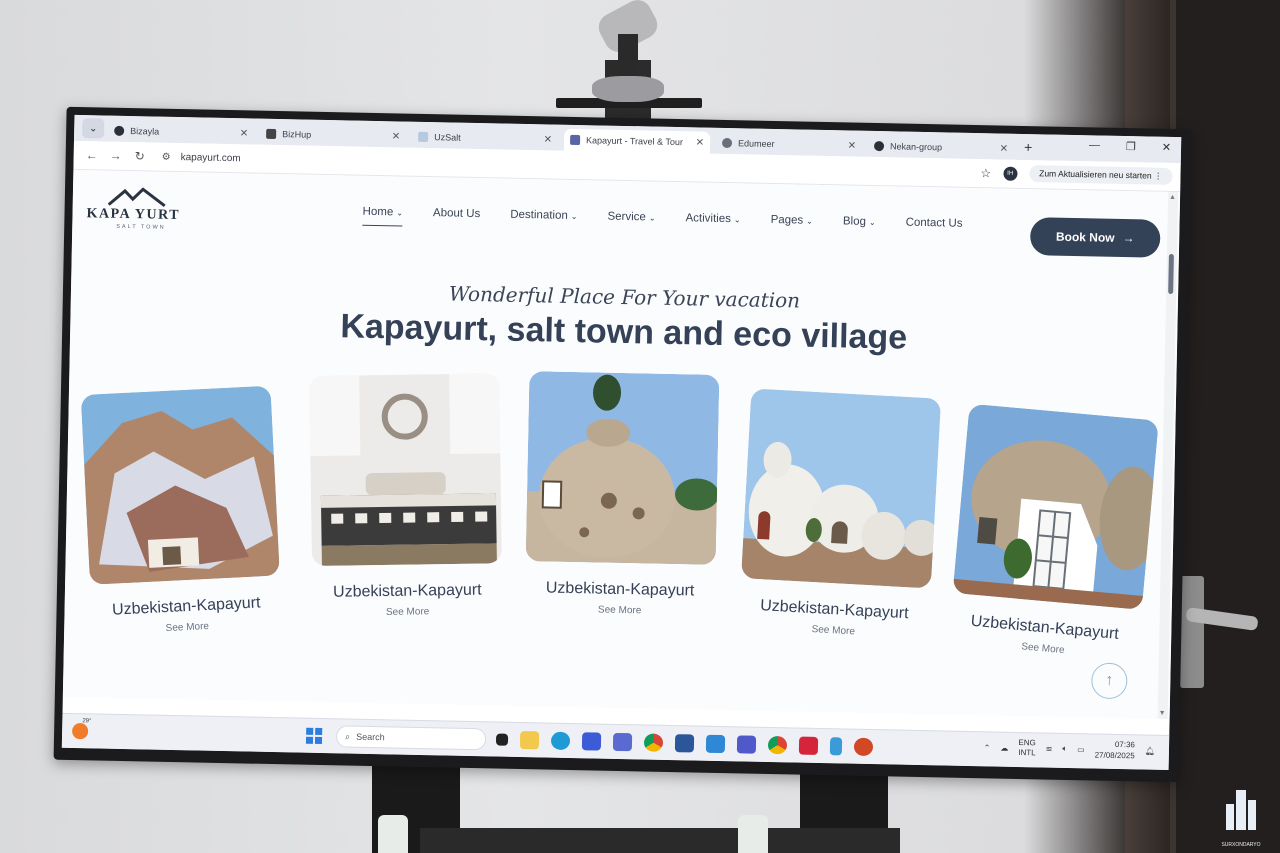 This screenshot has height=853, width=1280. Describe the element at coordinates (80, 731) in the screenshot. I see `weather-icon` at that location.